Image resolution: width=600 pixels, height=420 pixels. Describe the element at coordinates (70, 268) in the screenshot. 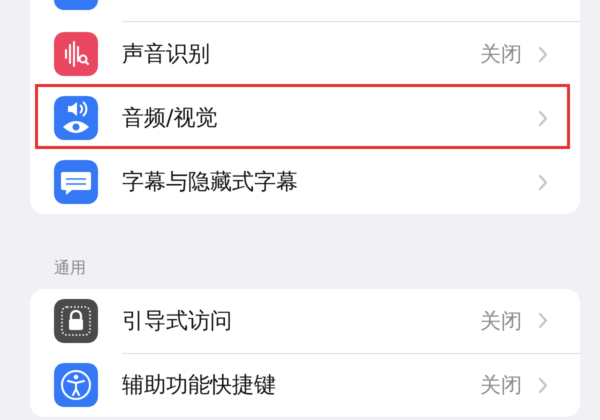

I see `section-header: 通用` at that location.